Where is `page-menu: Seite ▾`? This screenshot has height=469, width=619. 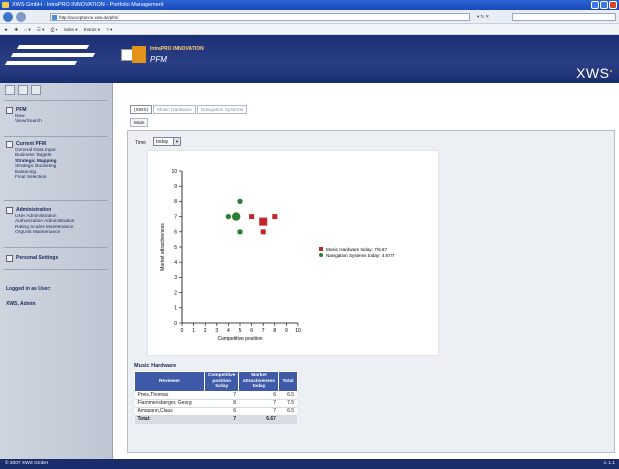
page-menu: Seite ▾ is located at coordinates (71, 29).